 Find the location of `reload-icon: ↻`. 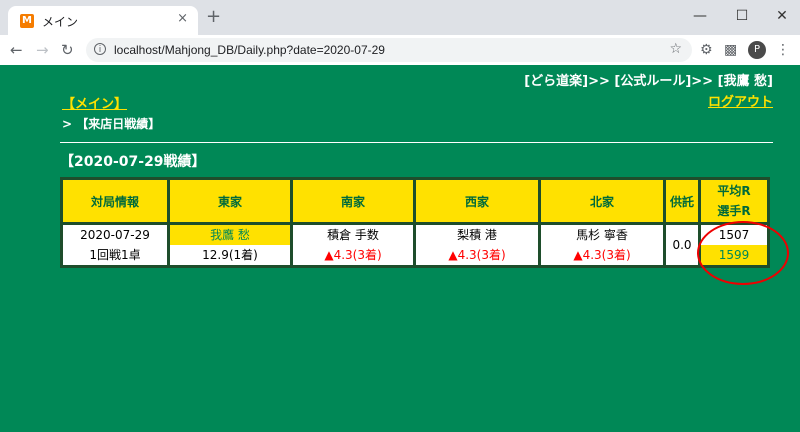

reload-icon: ↻ is located at coordinates (67, 50).